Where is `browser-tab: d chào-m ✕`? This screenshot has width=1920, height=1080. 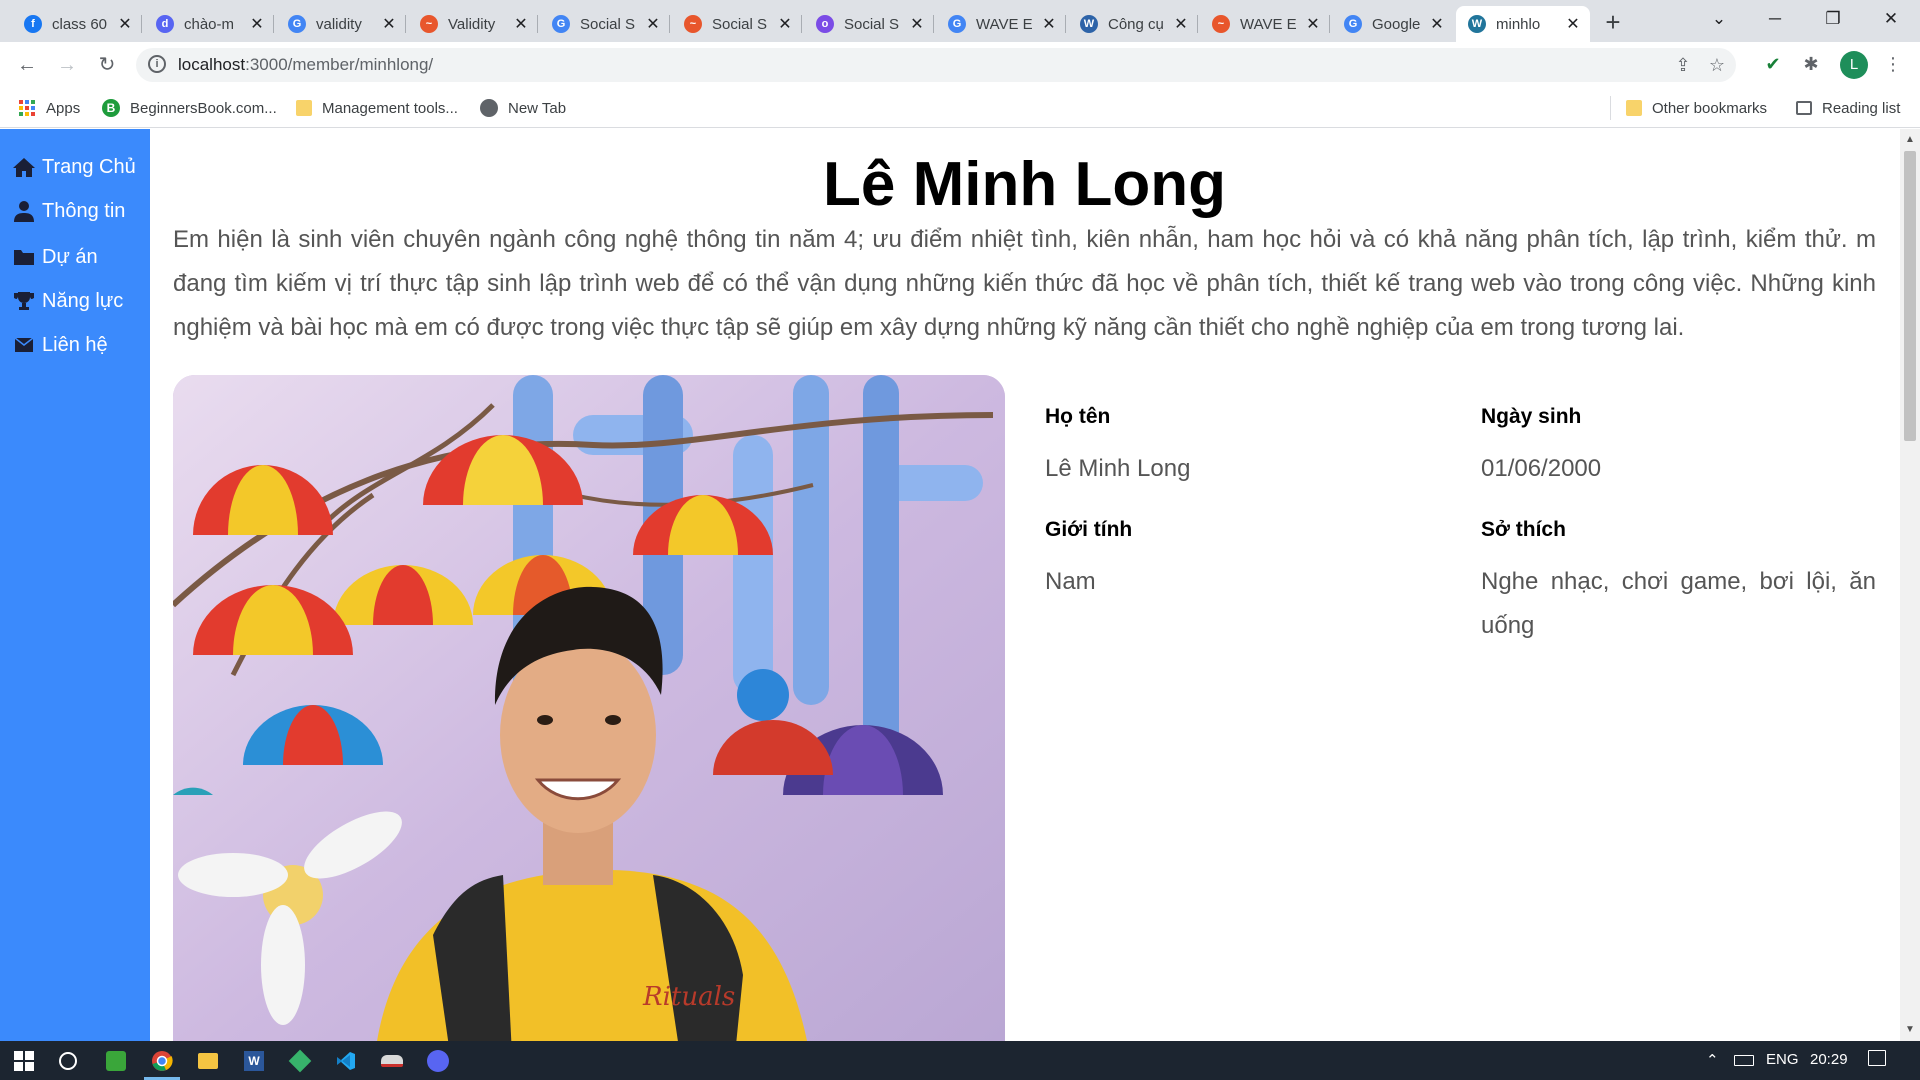 browser-tab: d chào-m ✕ is located at coordinates (209, 24).